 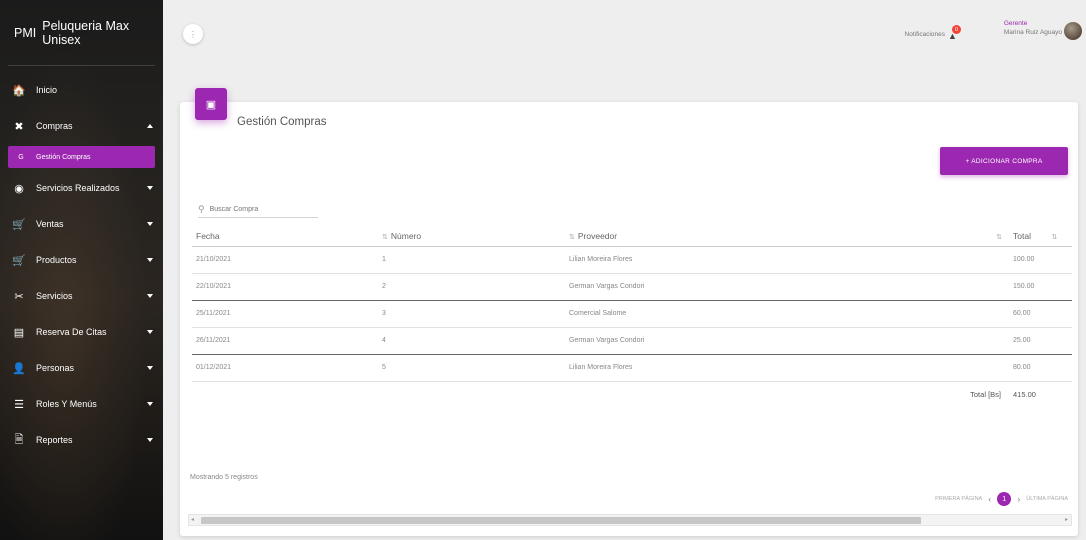 I want to click on table-row: 26/11/2021 4 German Vargas Condori 25.00, so click(x=632, y=341).